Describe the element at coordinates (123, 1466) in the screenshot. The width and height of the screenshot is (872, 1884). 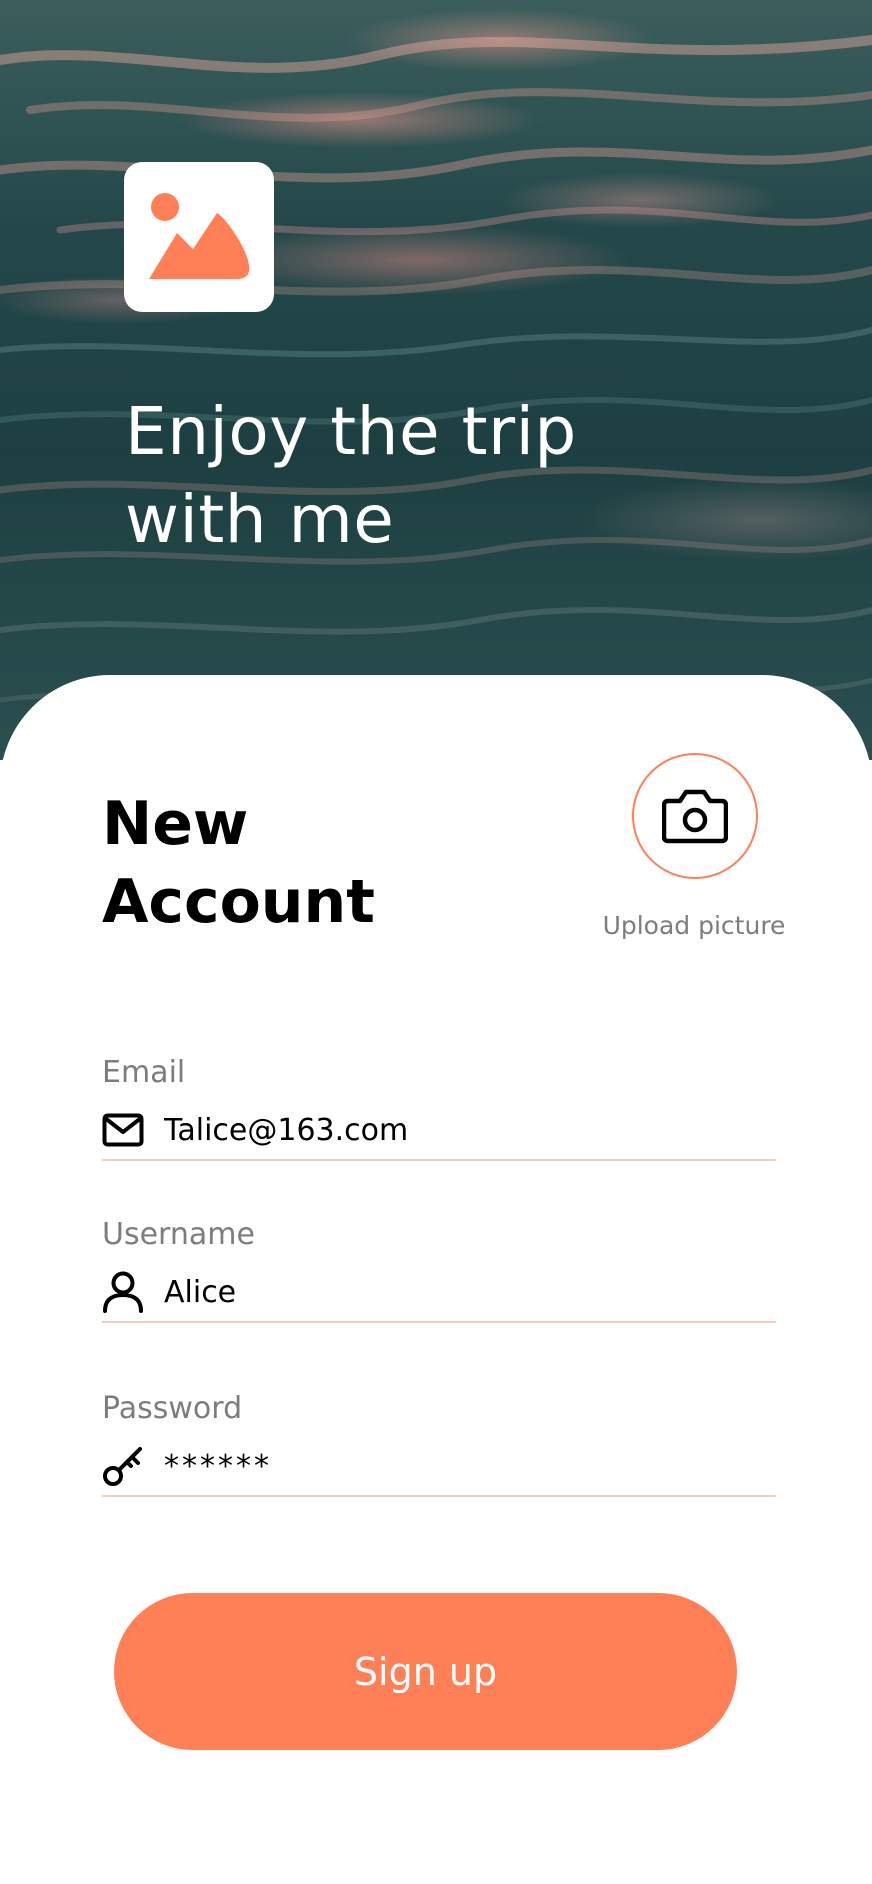
I see `key-icon` at that location.